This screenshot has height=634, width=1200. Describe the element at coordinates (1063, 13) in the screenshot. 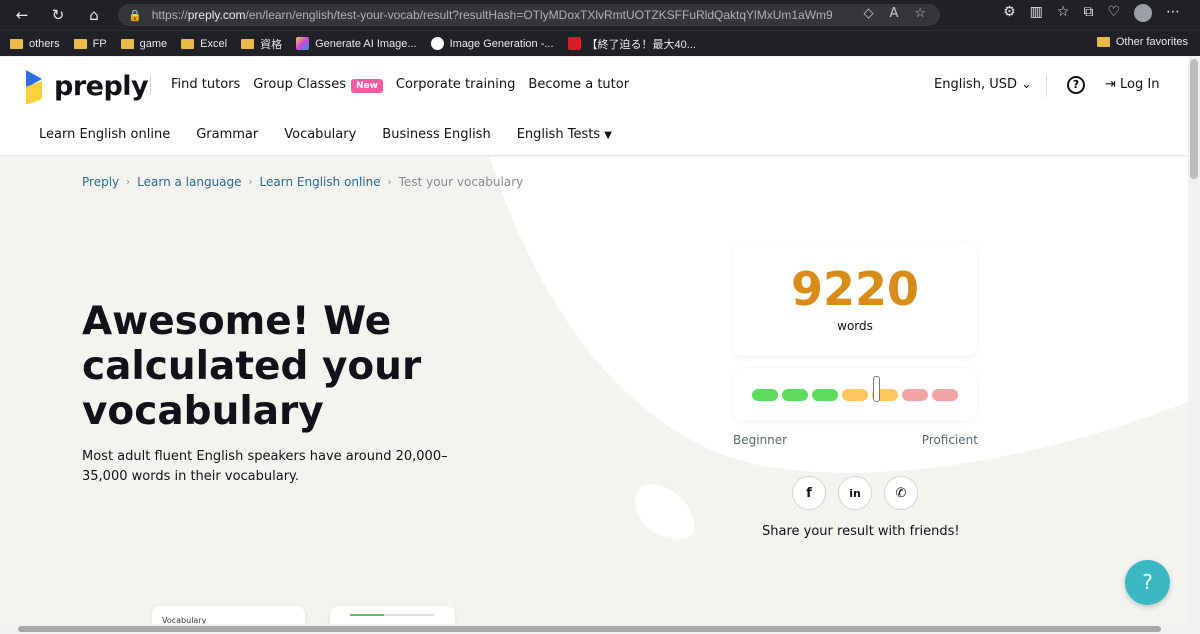

I see `favorites-icon: ☆` at that location.